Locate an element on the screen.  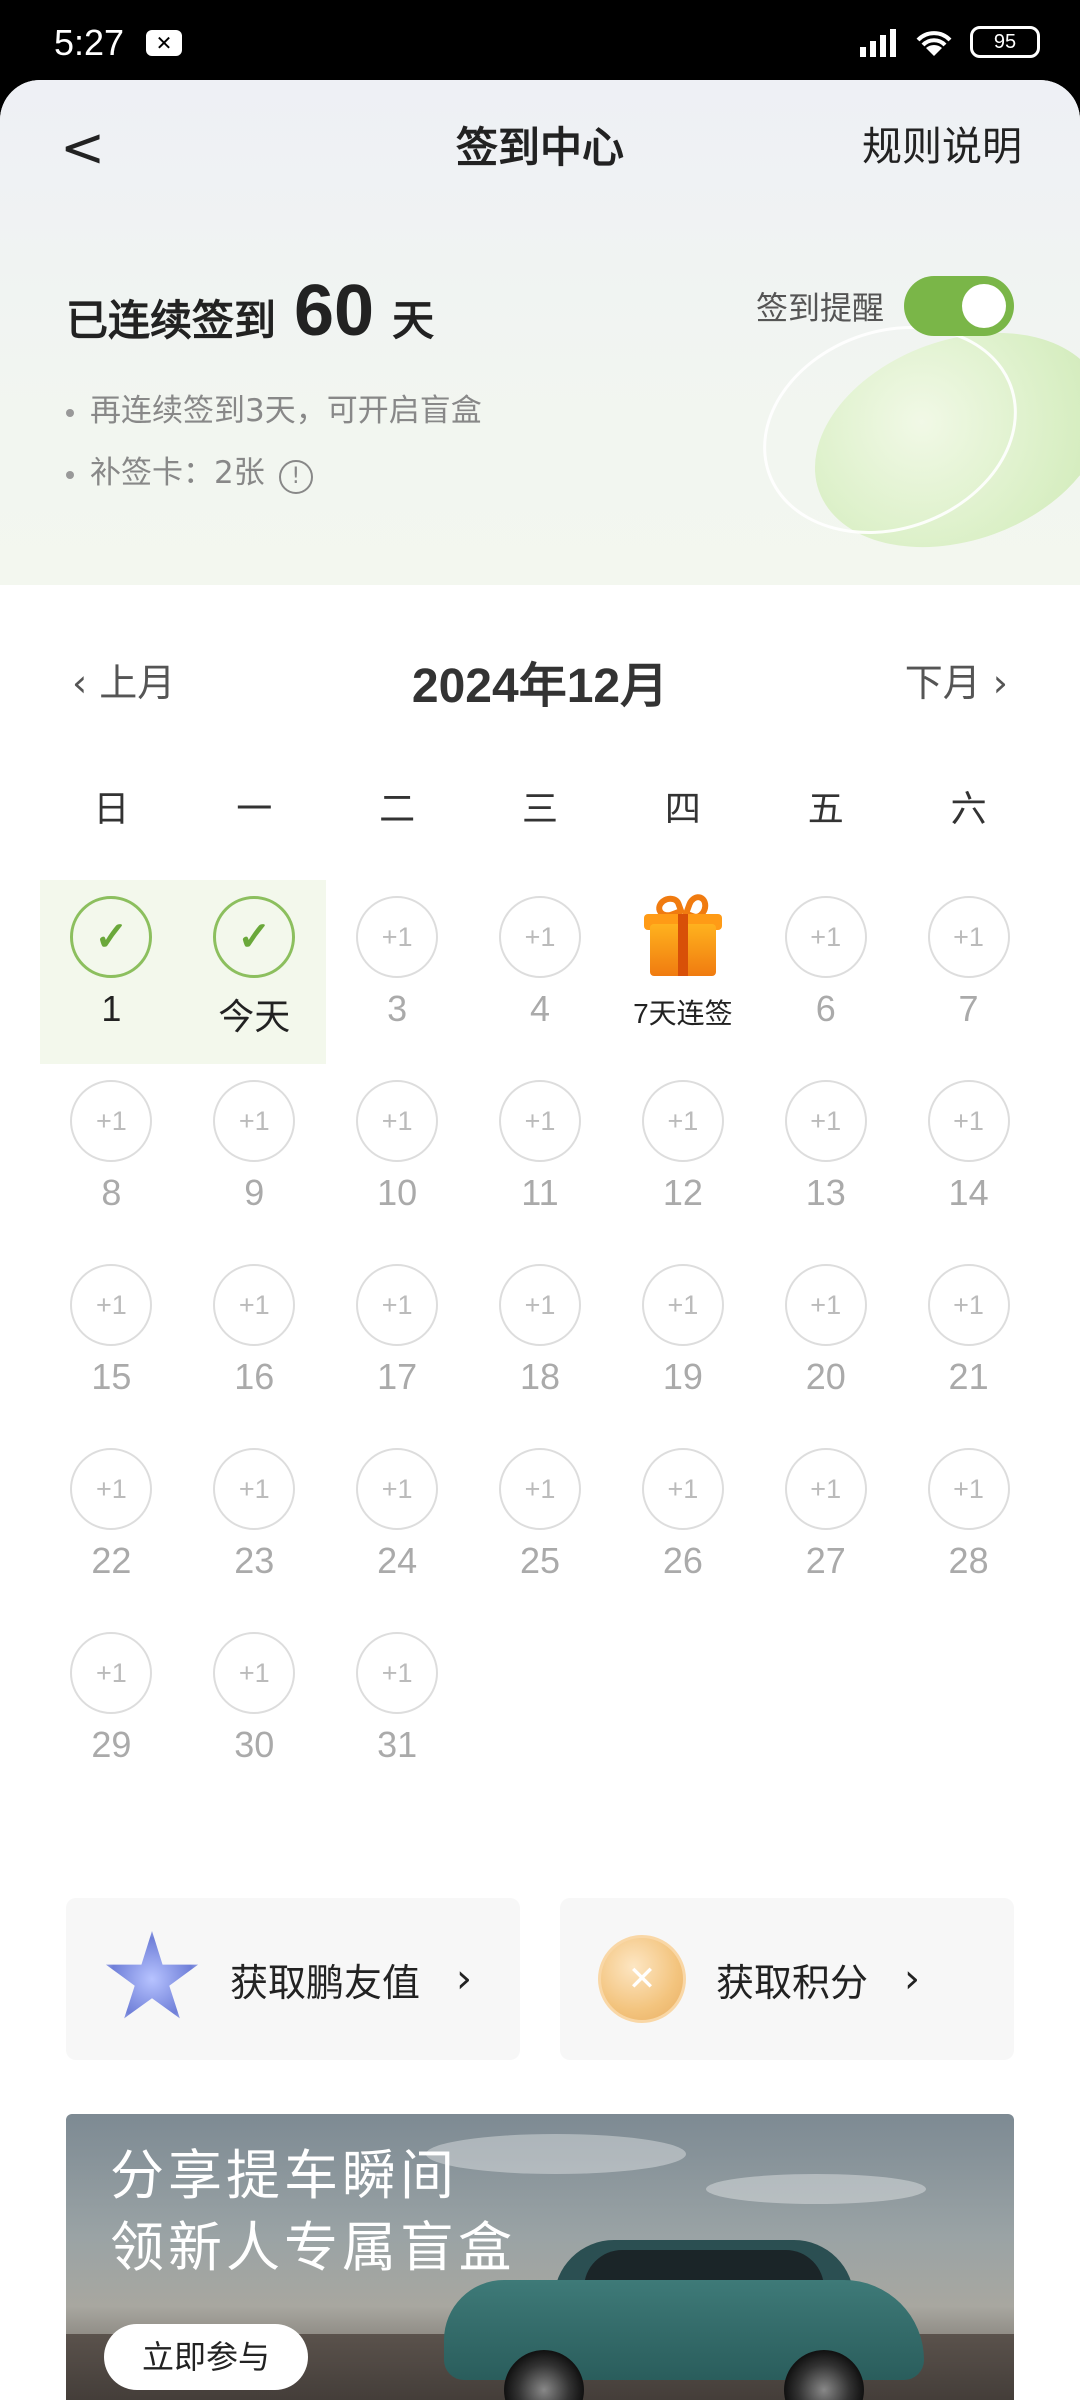
calendar-day: +1 30 is located at coordinates (254, 1708).